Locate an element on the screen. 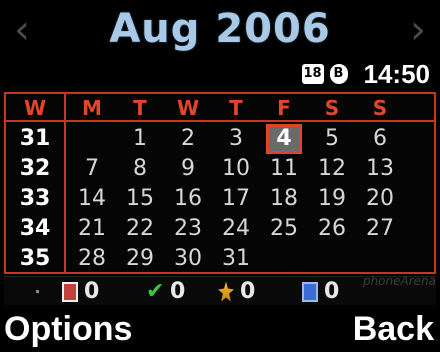 This screenshot has width=440, height=352. calendar-day: 3 is located at coordinates (236, 138).